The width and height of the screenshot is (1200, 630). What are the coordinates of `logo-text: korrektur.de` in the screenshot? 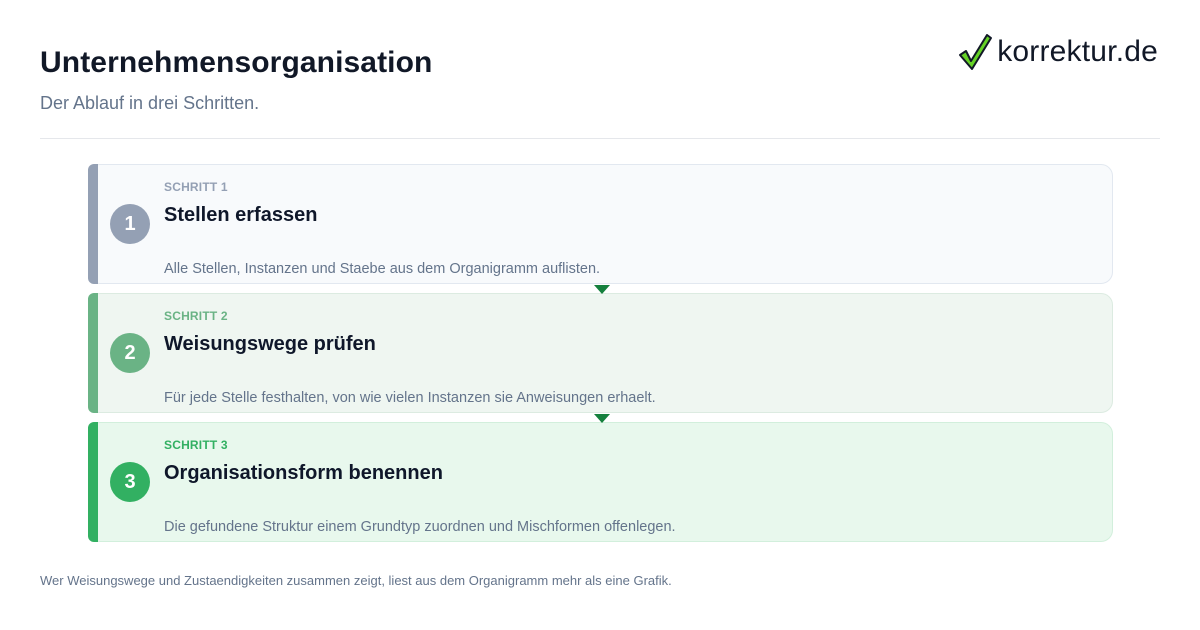 It's located at (1077, 51).